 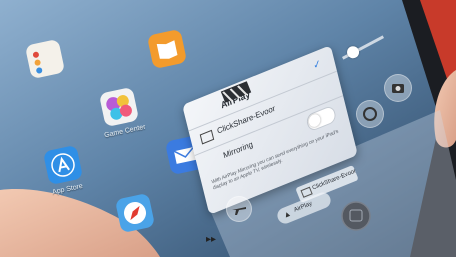 I want to click on reminders-icon, so click(x=45, y=59).